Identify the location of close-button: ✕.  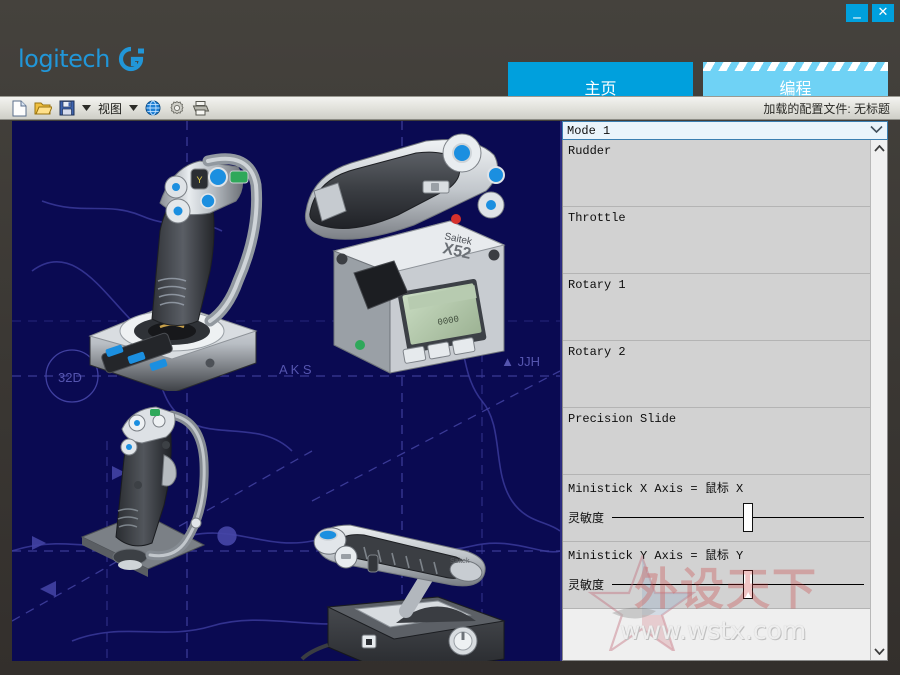
(883, 13).